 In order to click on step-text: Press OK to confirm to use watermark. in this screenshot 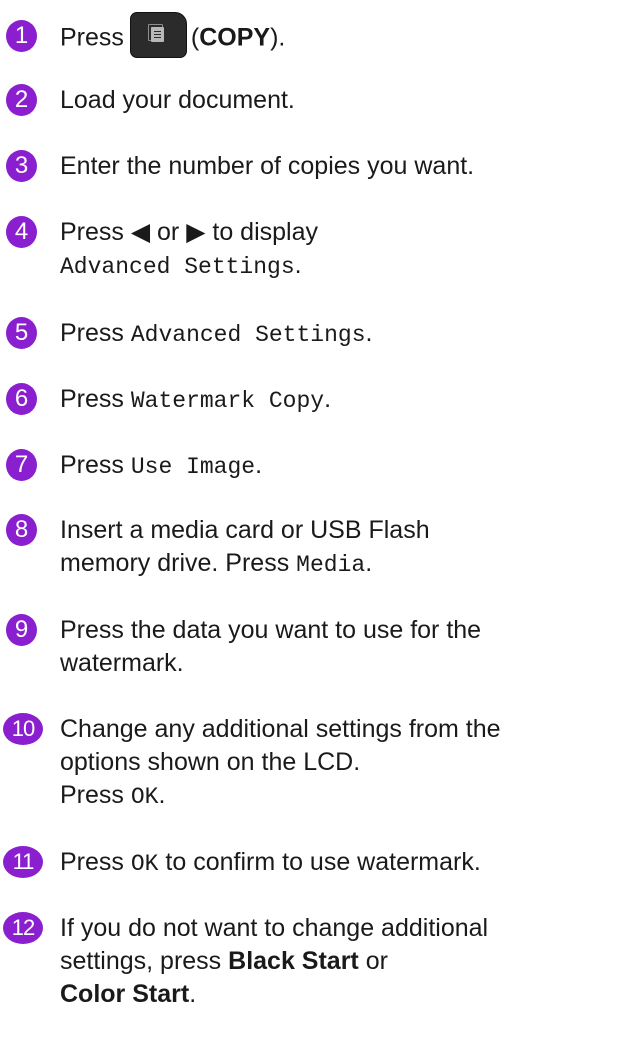, I will do `click(336, 863)`.